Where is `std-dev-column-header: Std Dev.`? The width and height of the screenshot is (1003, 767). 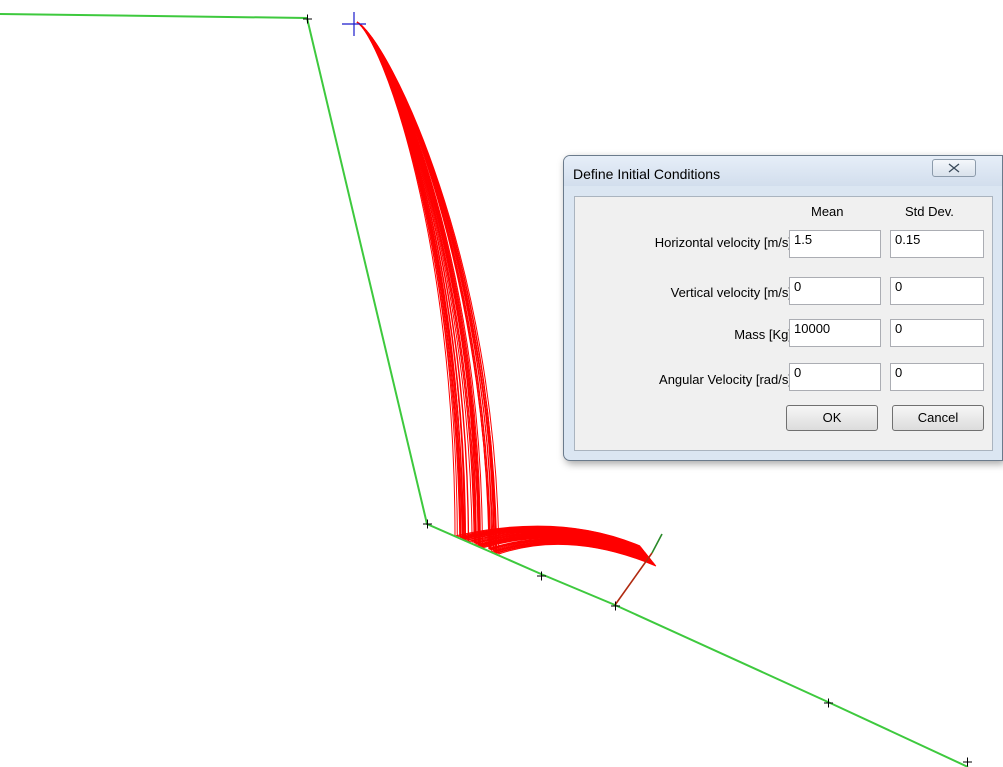 std-dev-column-header: Std Dev. is located at coordinates (929, 211).